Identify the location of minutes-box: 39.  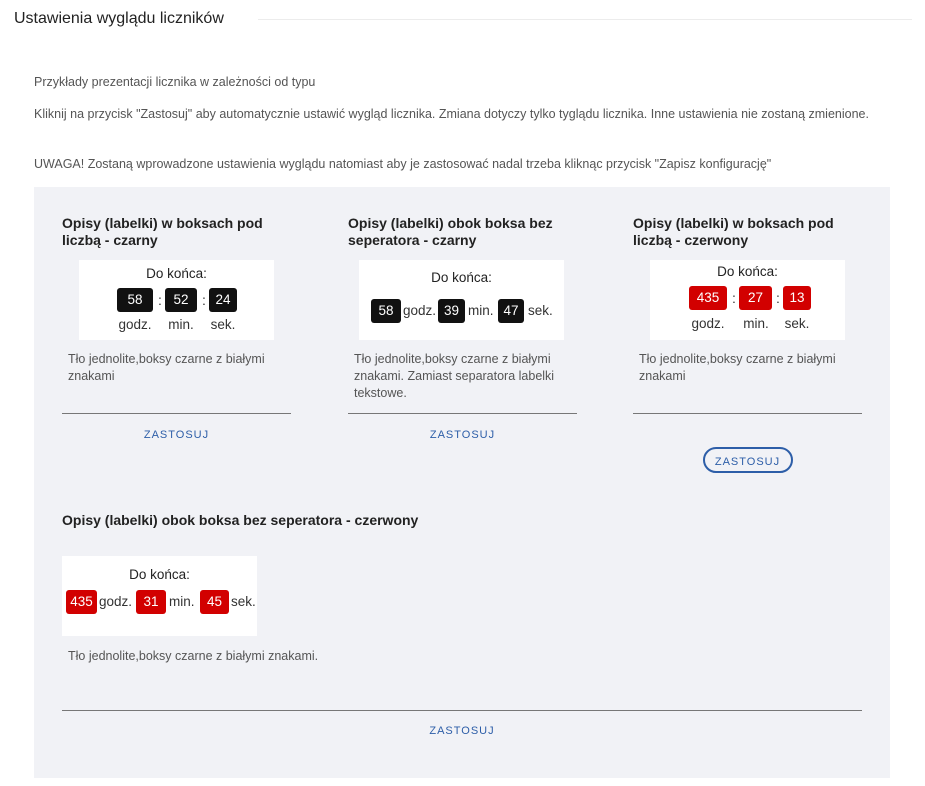
(451, 311).